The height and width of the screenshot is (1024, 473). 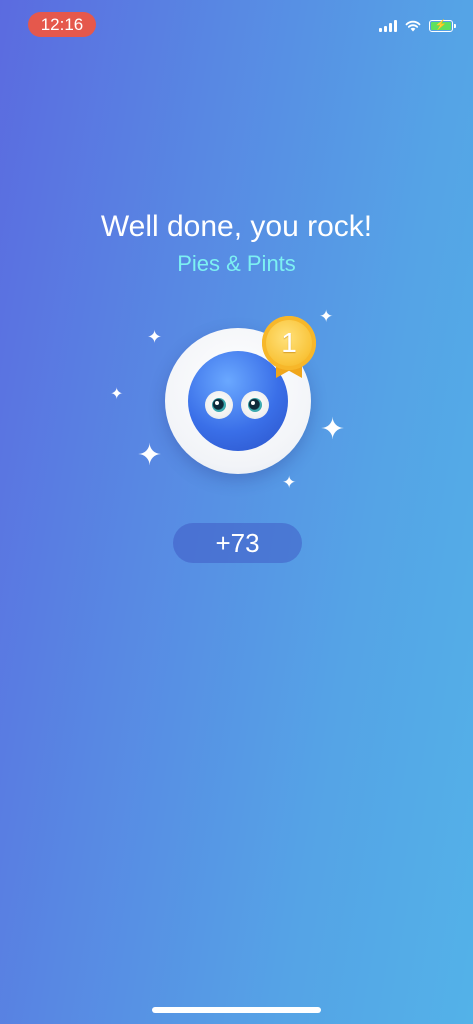 I want to click on status-time: 12:16, so click(x=62, y=24).